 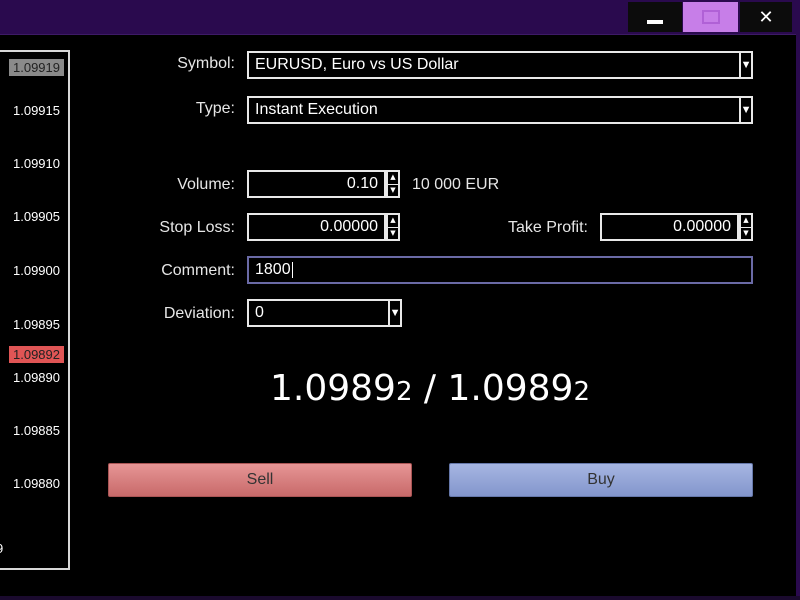 I want to click on stoploss-value: 0.00000, so click(x=349, y=226).